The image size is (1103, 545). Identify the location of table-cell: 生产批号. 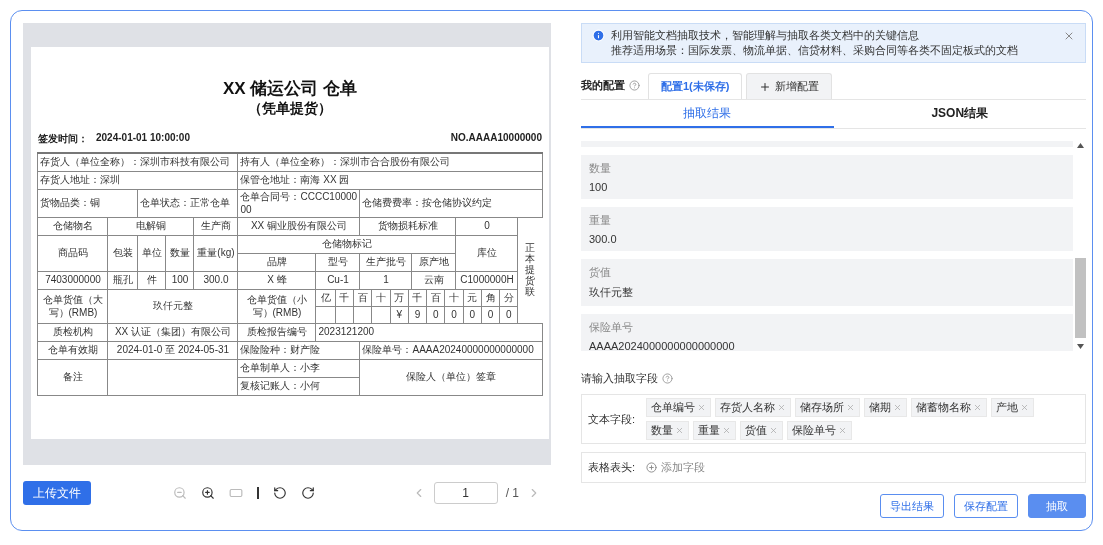
(386, 262).